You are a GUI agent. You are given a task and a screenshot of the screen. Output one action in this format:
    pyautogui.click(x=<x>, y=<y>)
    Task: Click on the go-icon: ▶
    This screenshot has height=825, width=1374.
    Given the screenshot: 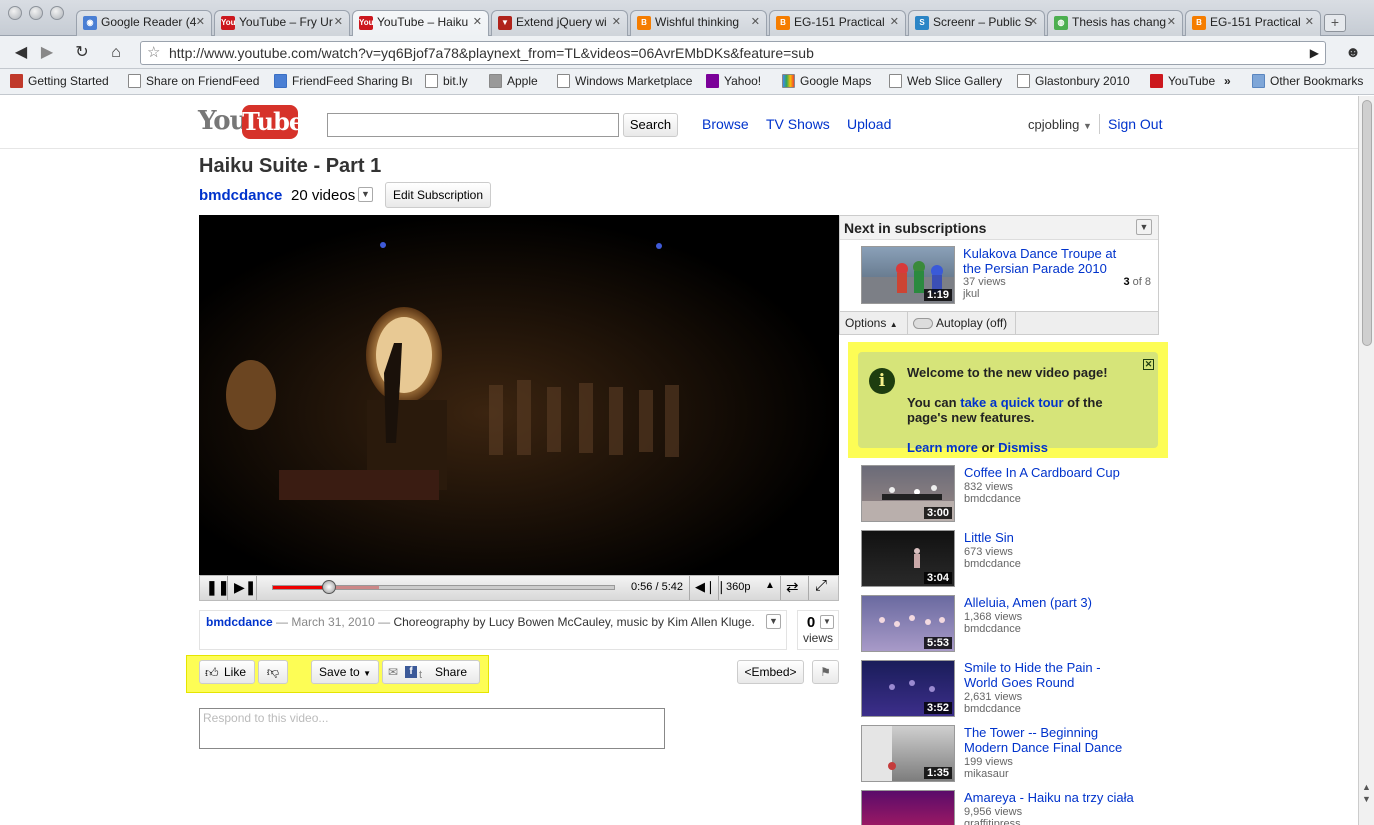 What is the action you would take?
    pyautogui.click(x=1314, y=53)
    